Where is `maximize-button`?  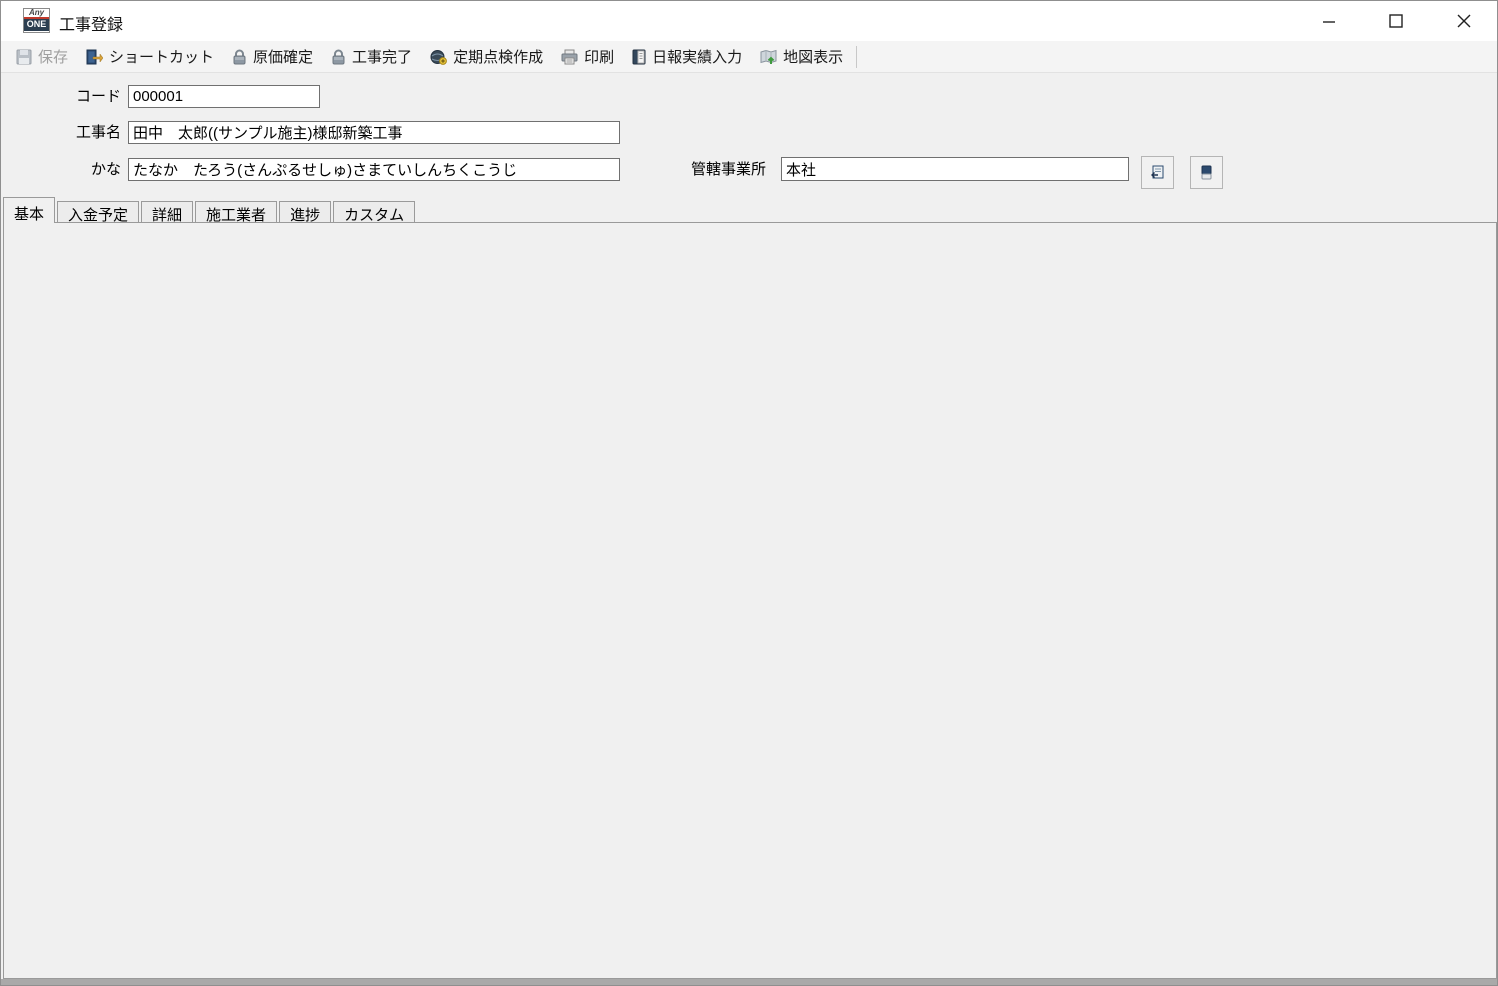 maximize-button is located at coordinates (1396, 21).